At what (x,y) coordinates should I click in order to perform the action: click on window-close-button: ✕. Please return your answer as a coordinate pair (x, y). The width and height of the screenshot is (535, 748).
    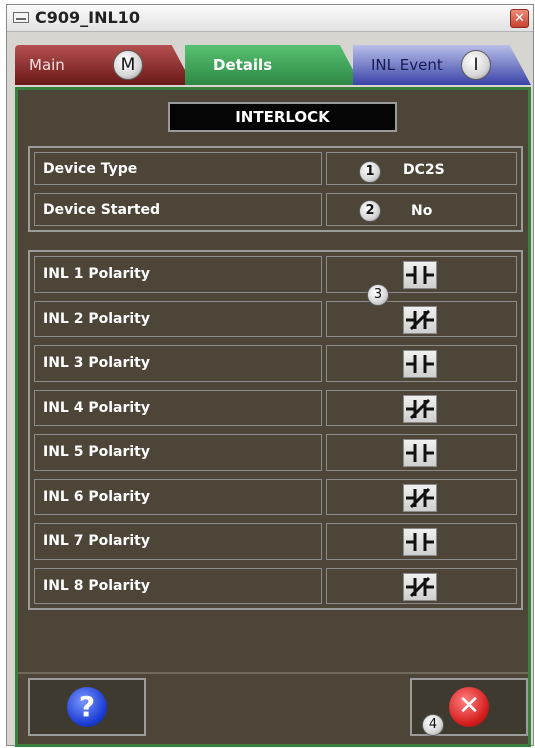
    Looking at the image, I should click on (519, 18).